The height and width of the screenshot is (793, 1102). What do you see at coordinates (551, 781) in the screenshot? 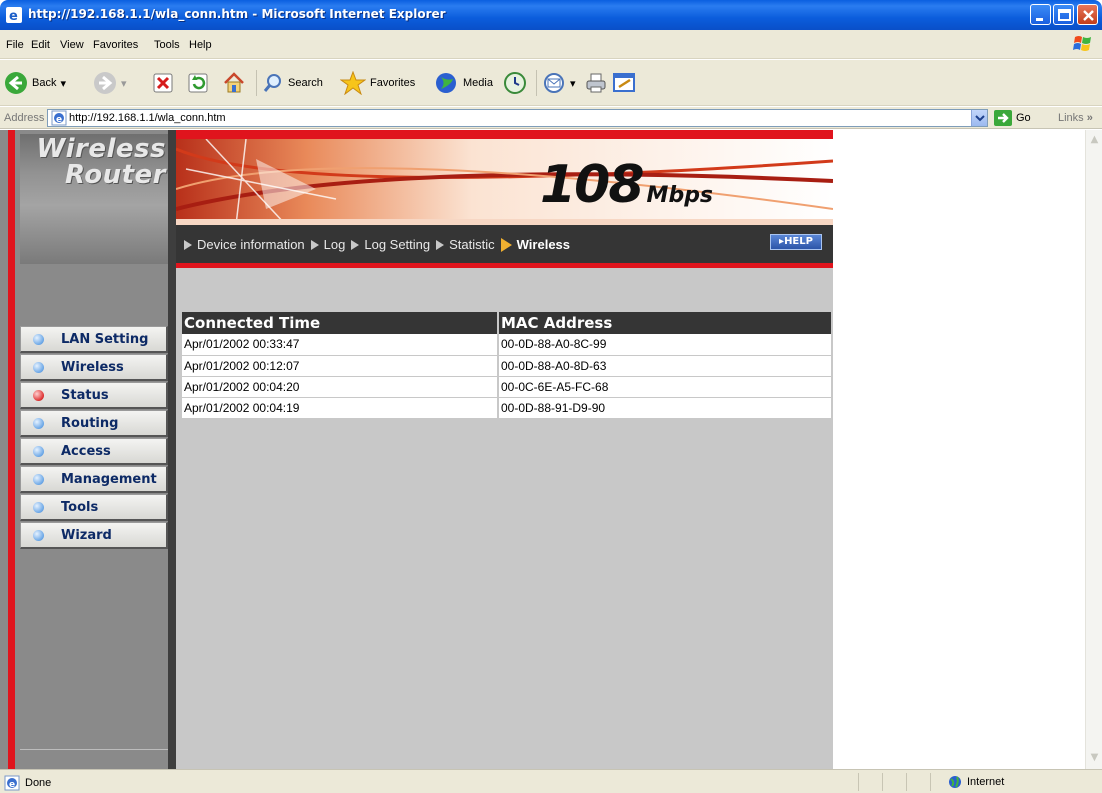
I see `status-bar: e Done Internet` at bounding box center [551, 781].